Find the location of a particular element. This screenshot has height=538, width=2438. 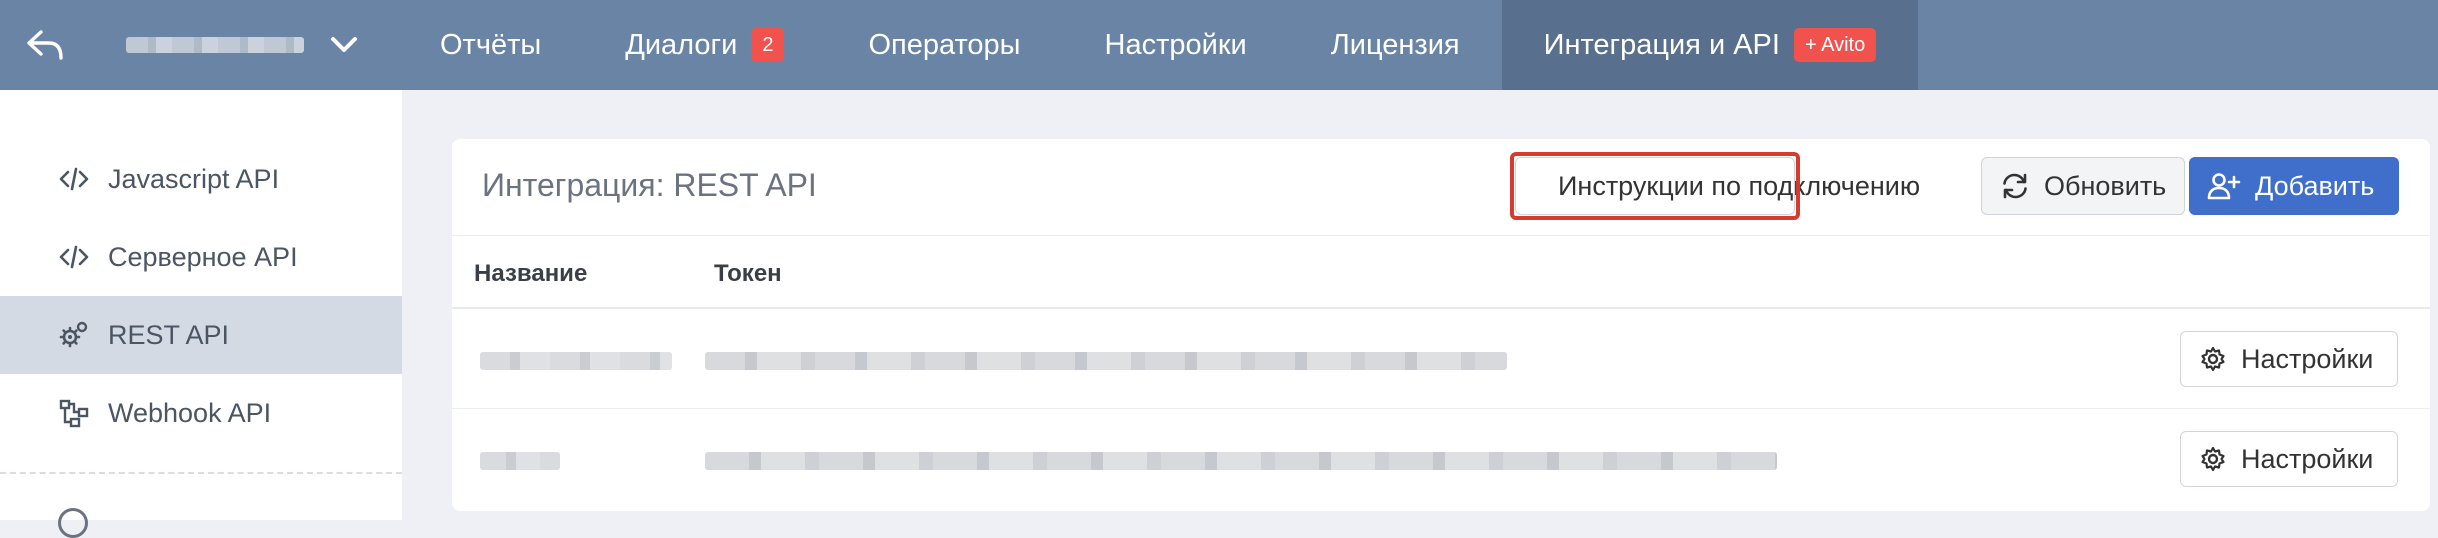

column-header-name: Название is located at coordinates (531, 273).